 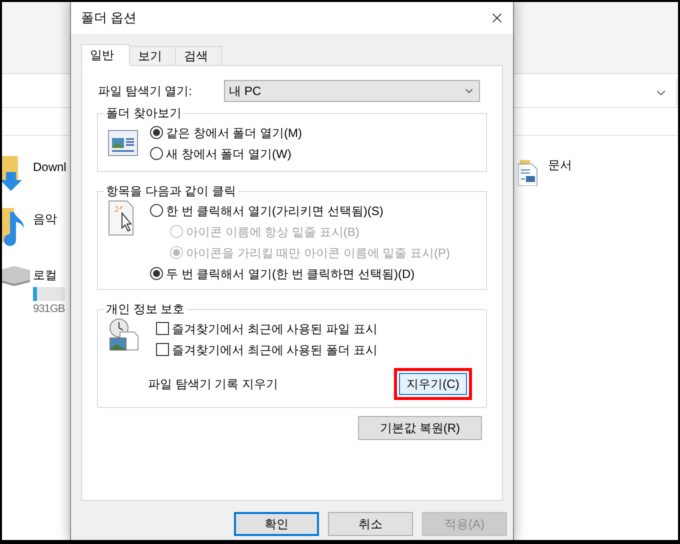 I want to click on dialog-button: 취소, so click(x=370, y=524).